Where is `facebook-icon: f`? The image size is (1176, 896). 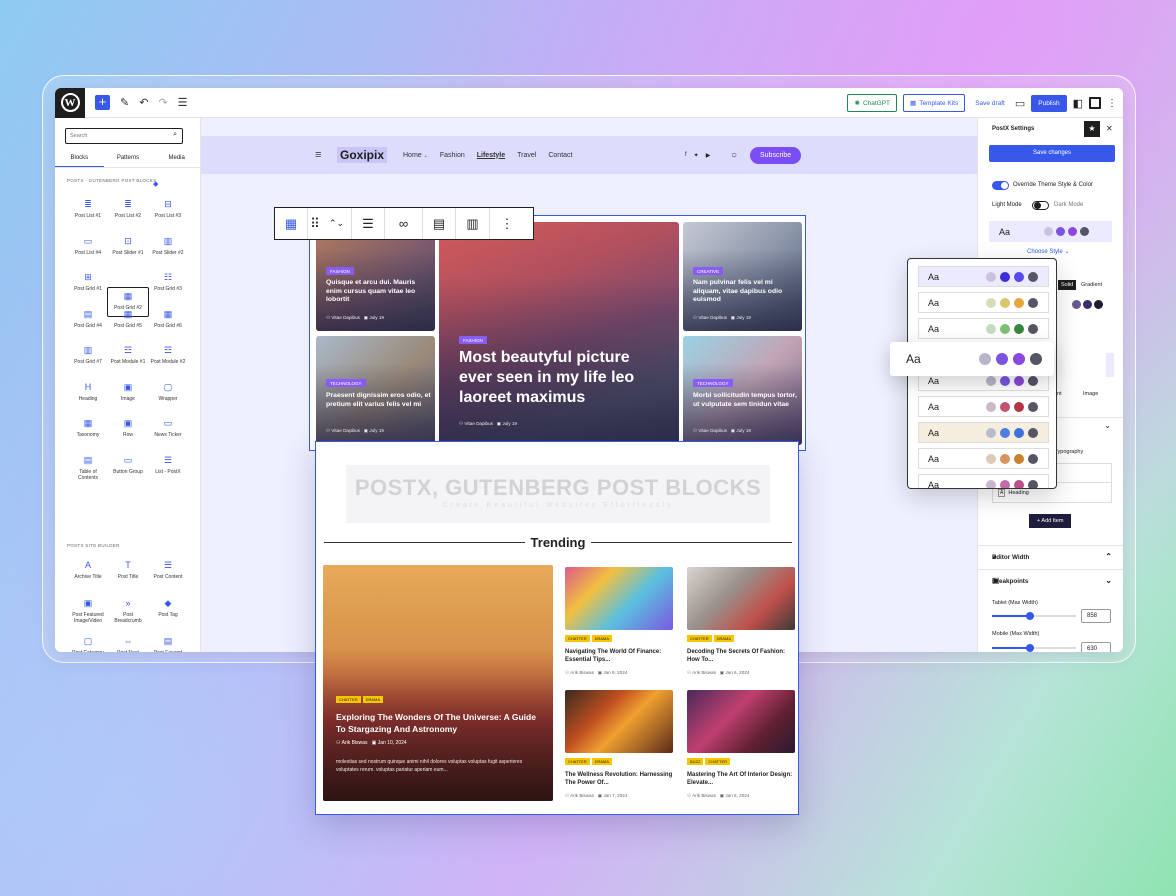
facebook-icon: f is located at coordinates (686, 155).